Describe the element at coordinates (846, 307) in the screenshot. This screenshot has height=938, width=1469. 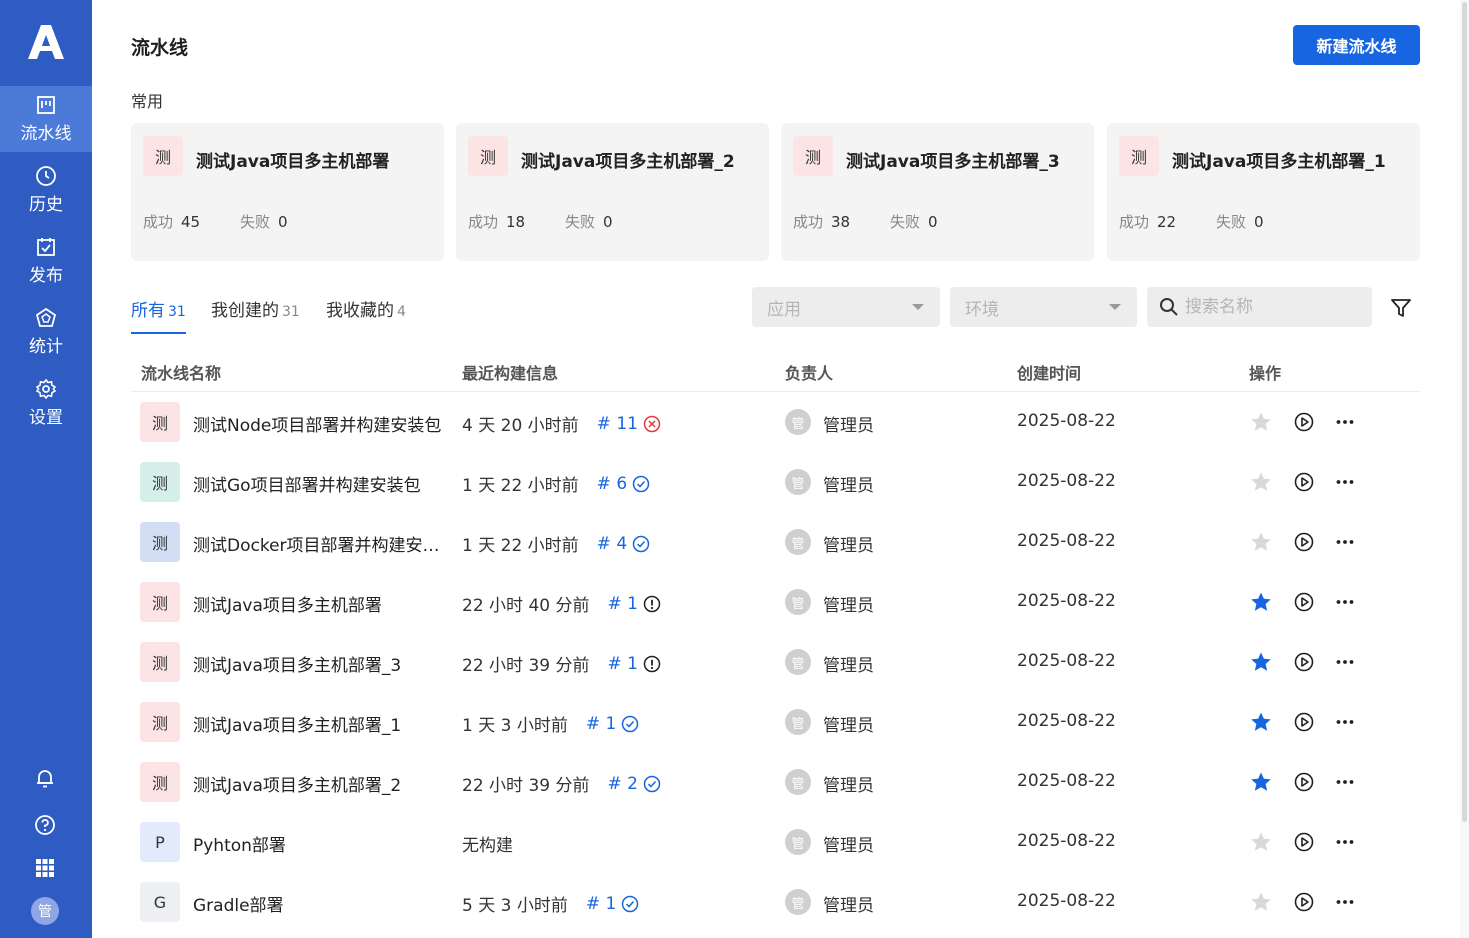
I see `app-select: 应用` at that location.